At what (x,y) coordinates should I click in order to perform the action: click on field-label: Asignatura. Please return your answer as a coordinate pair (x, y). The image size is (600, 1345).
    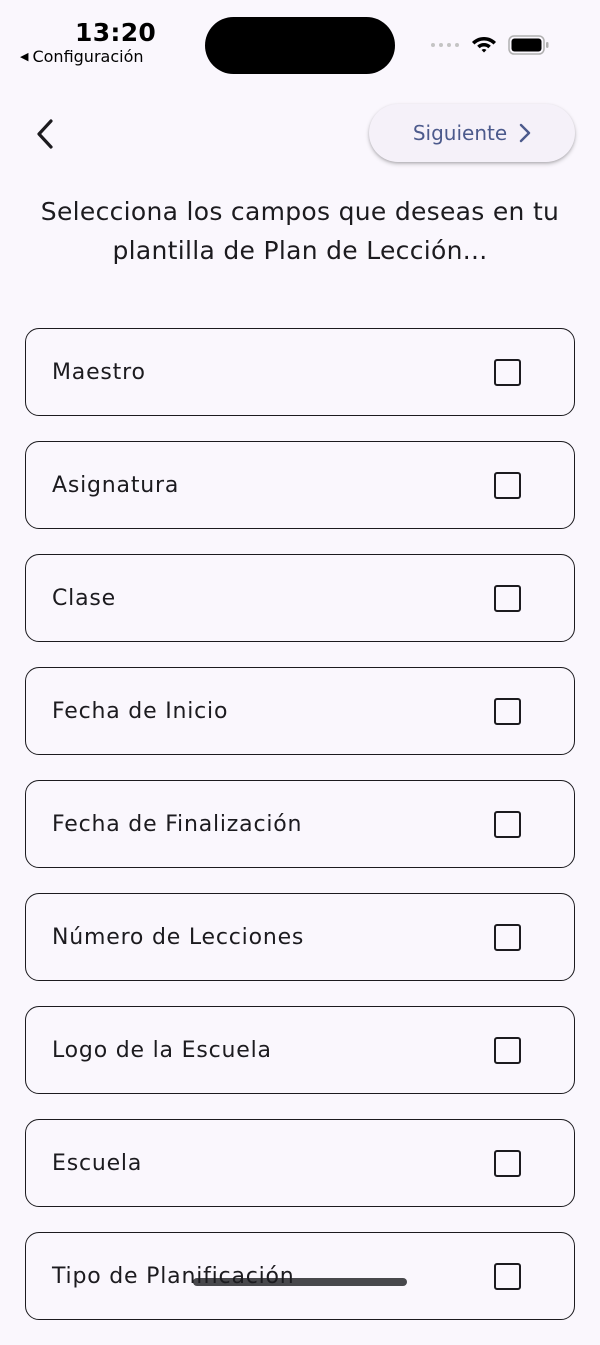
    Looking at the image, I should click on (116, 485).